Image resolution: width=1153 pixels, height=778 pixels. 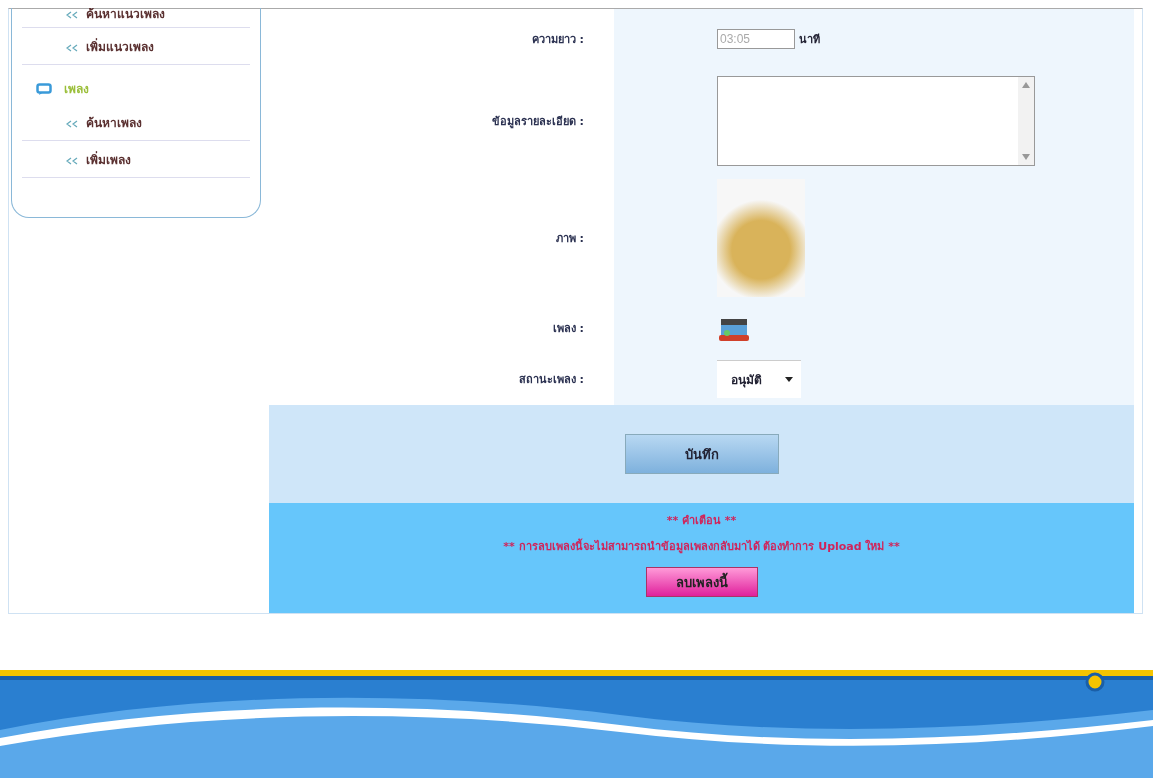 I want to click on sidebar-section-title: เพลง, so click(x=76, y=89).